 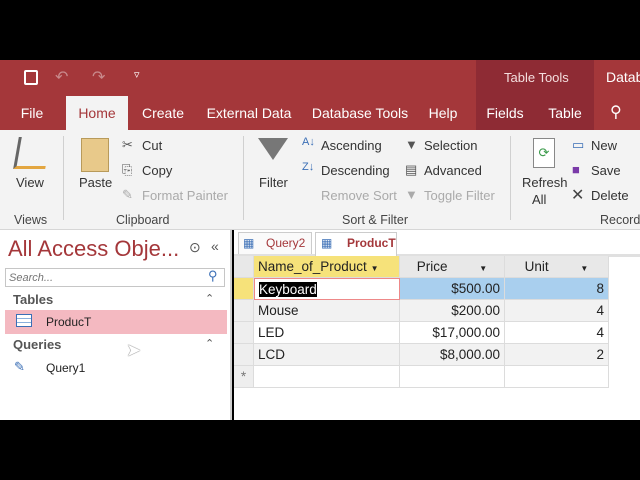 I want to click on header-label: Name_of_Product, so click(x=312, y=266).